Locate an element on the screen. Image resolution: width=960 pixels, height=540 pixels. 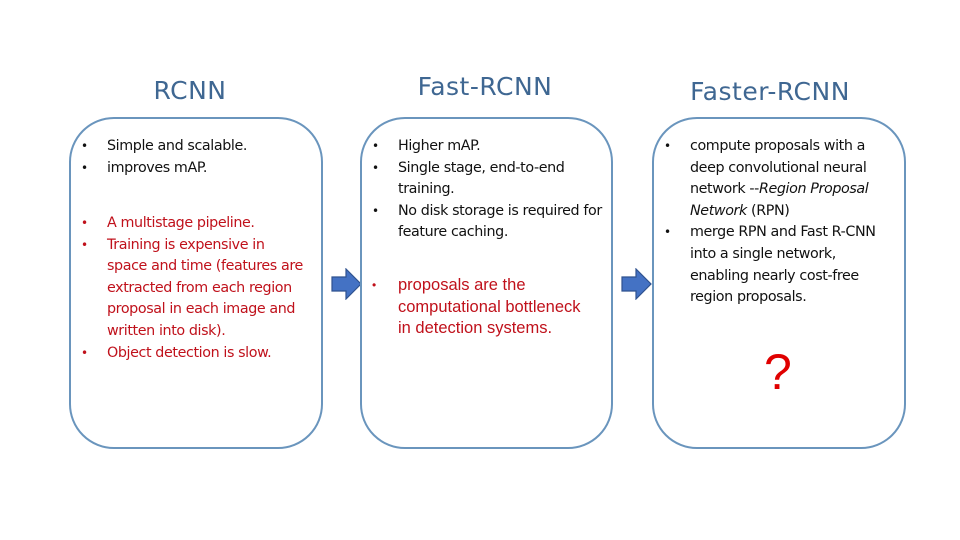
rpn-text-post: (RPN) is located at coordinates (768, 210).